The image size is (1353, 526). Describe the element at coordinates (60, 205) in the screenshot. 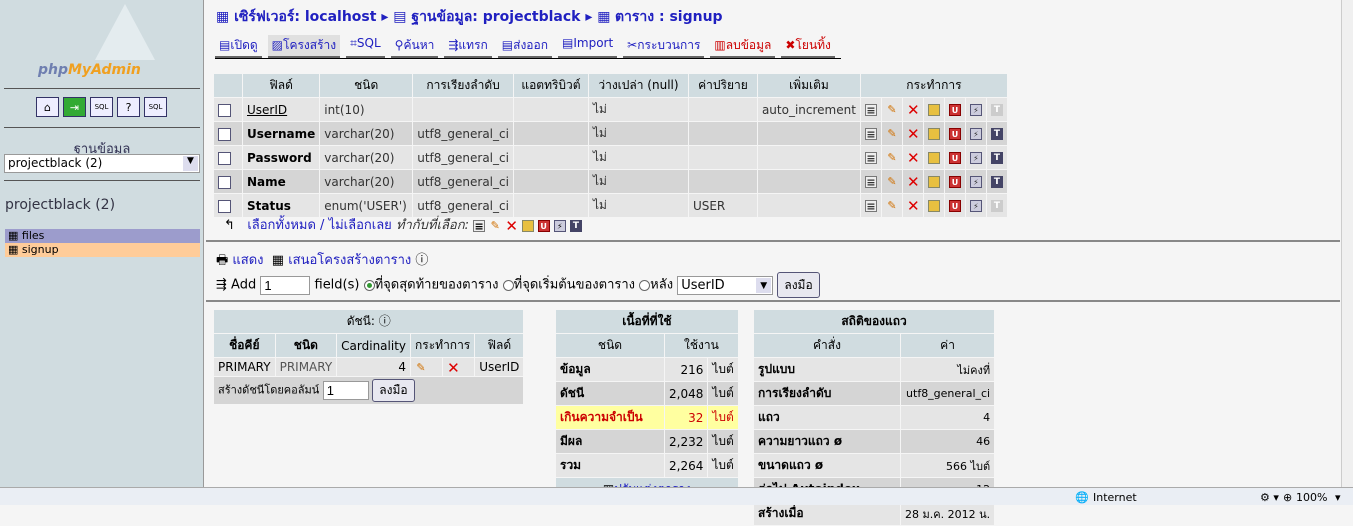

I see `database-name-link: projectblack (2)` at that location.